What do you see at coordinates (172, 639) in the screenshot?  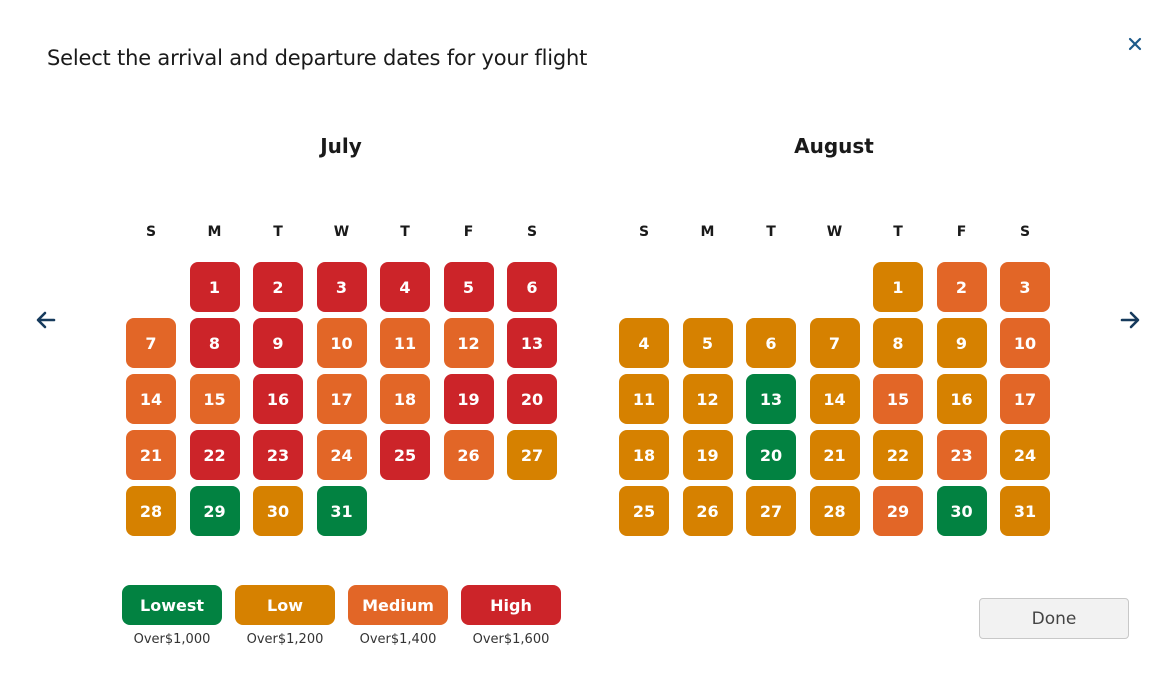 I see `legend-price: Over$1,000` at bounding box center [172, 639].